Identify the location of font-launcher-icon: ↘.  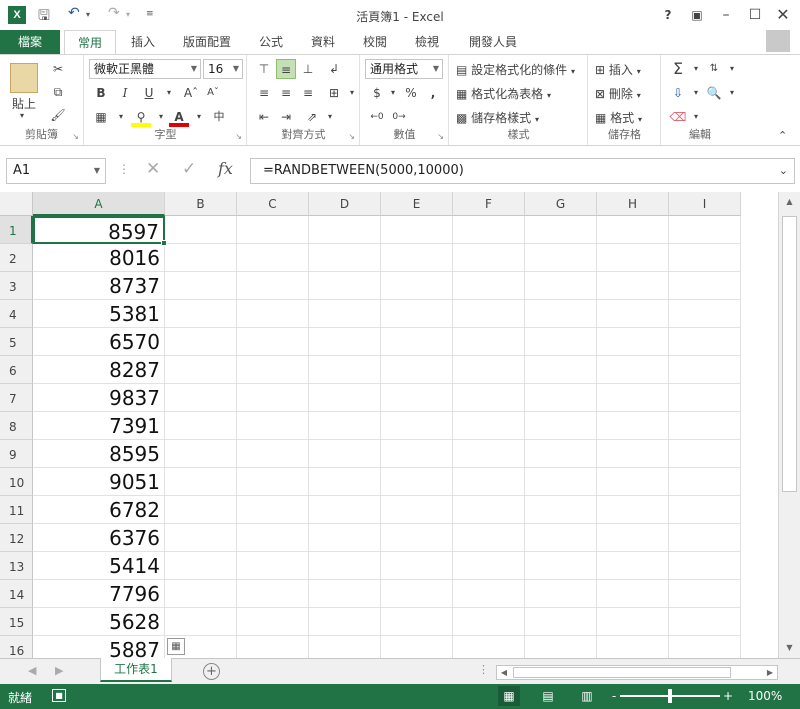
(238, 136).